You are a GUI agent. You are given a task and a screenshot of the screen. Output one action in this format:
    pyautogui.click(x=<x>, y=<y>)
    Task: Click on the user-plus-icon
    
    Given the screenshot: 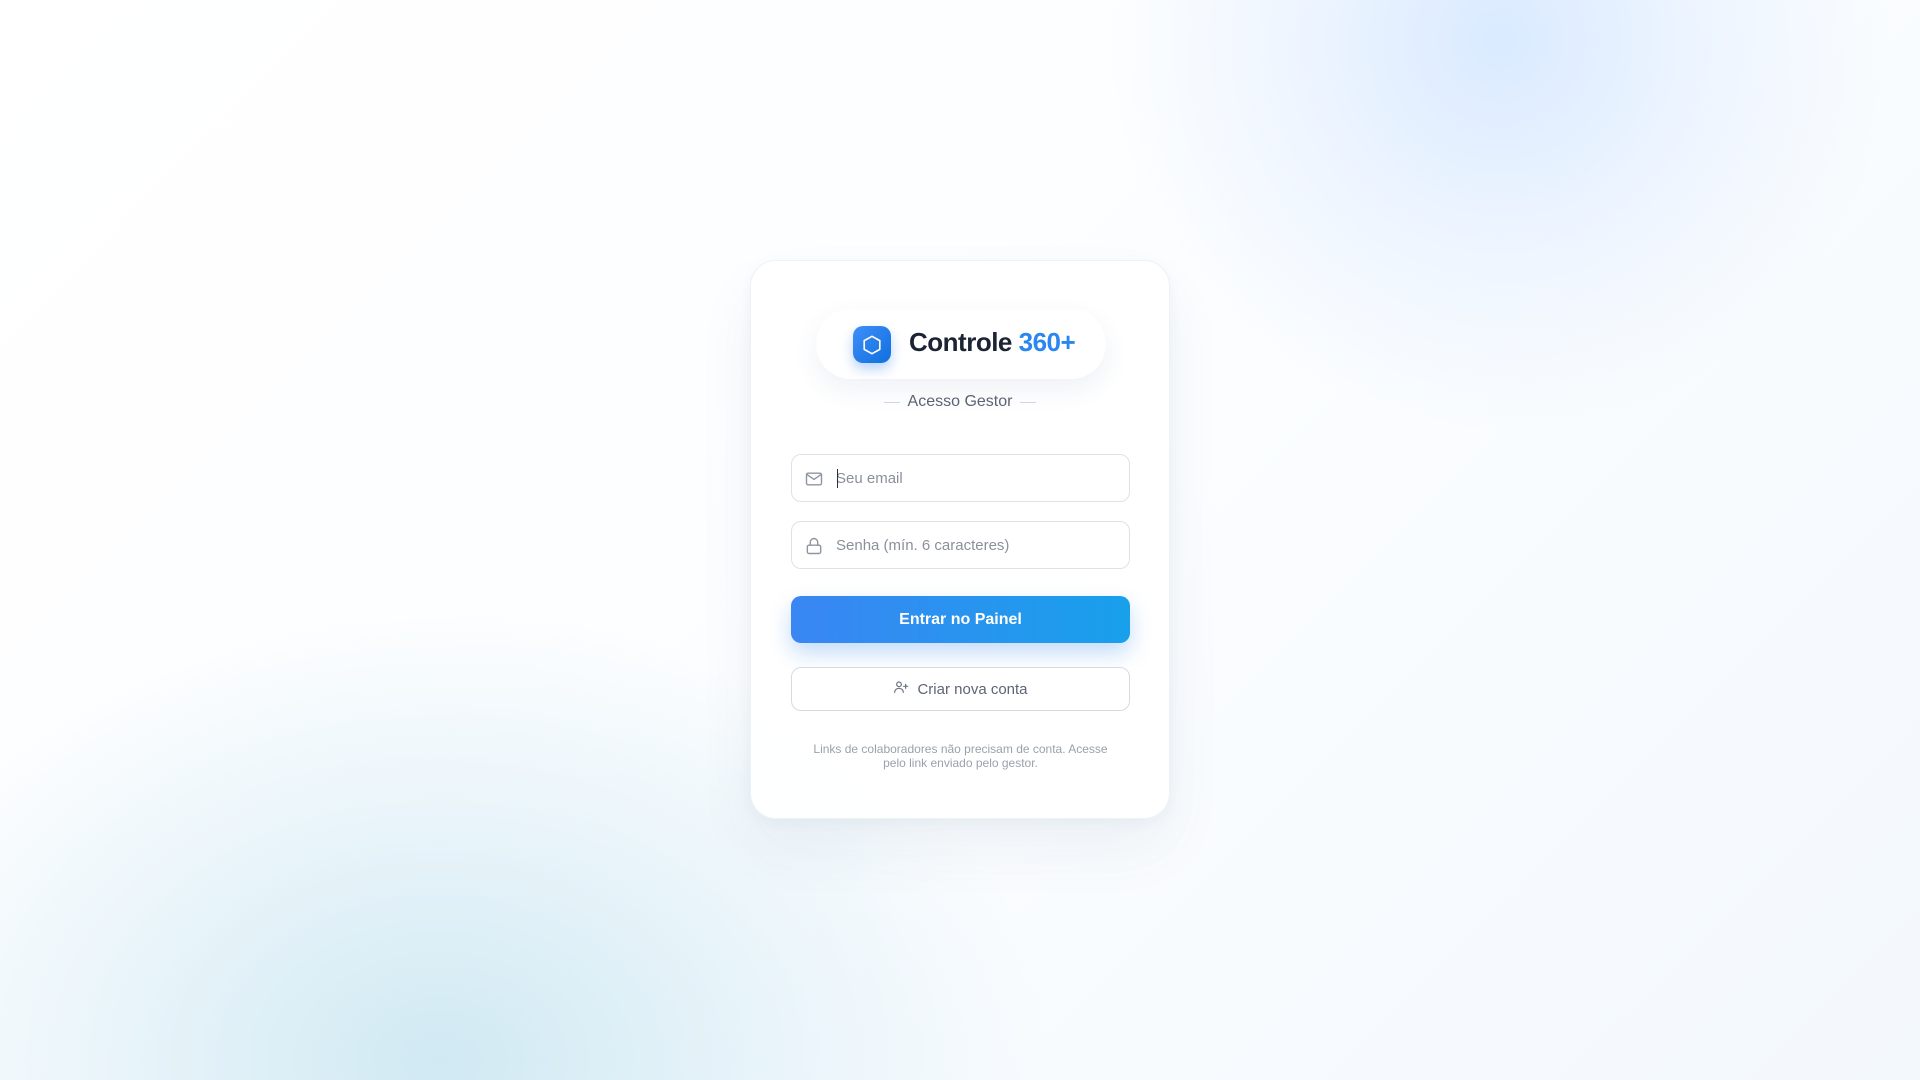 What is the action you would take?
    pyautogui.click(x=901, y=689)
    